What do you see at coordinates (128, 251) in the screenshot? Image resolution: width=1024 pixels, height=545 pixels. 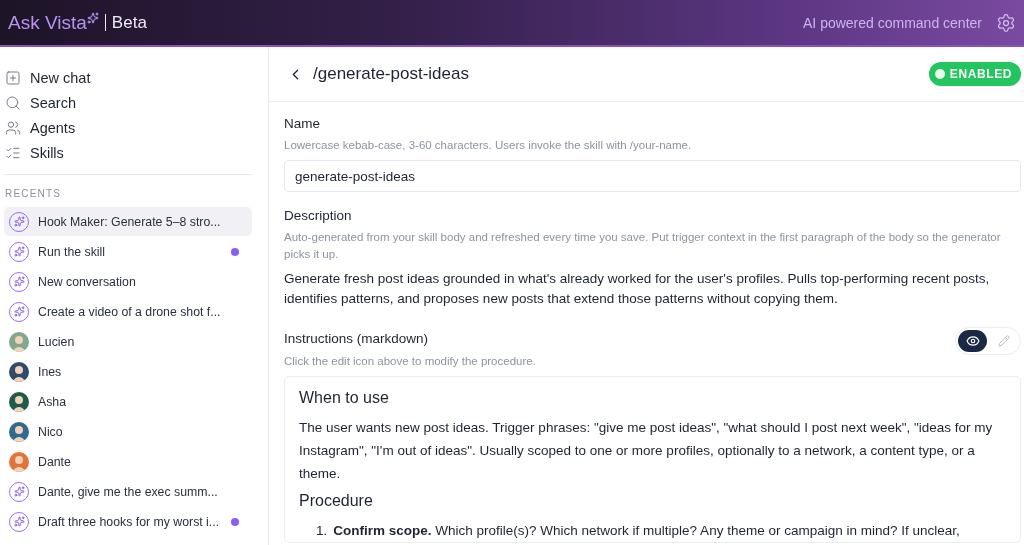 I see `recent-item: Run the skill` at bounding box center [128, 251].